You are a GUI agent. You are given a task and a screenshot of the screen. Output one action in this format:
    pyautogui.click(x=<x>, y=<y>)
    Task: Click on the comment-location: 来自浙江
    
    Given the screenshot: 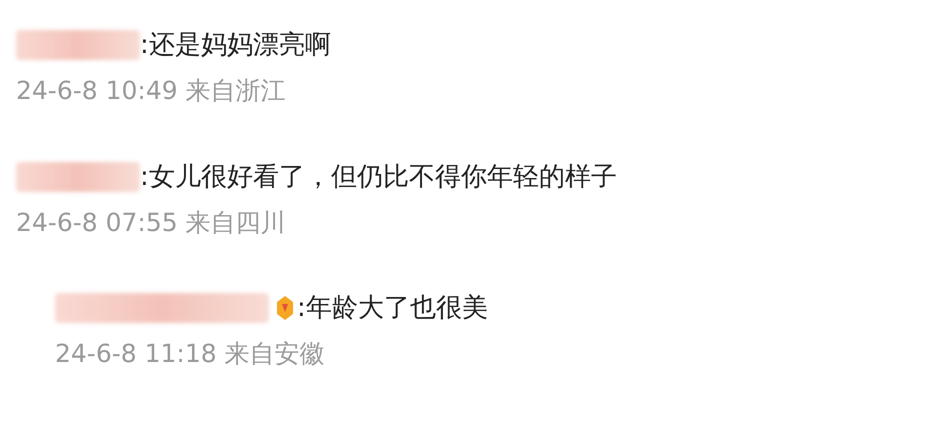 What is the action you would take?
    pyautogui.click(x=236, y=91)
    